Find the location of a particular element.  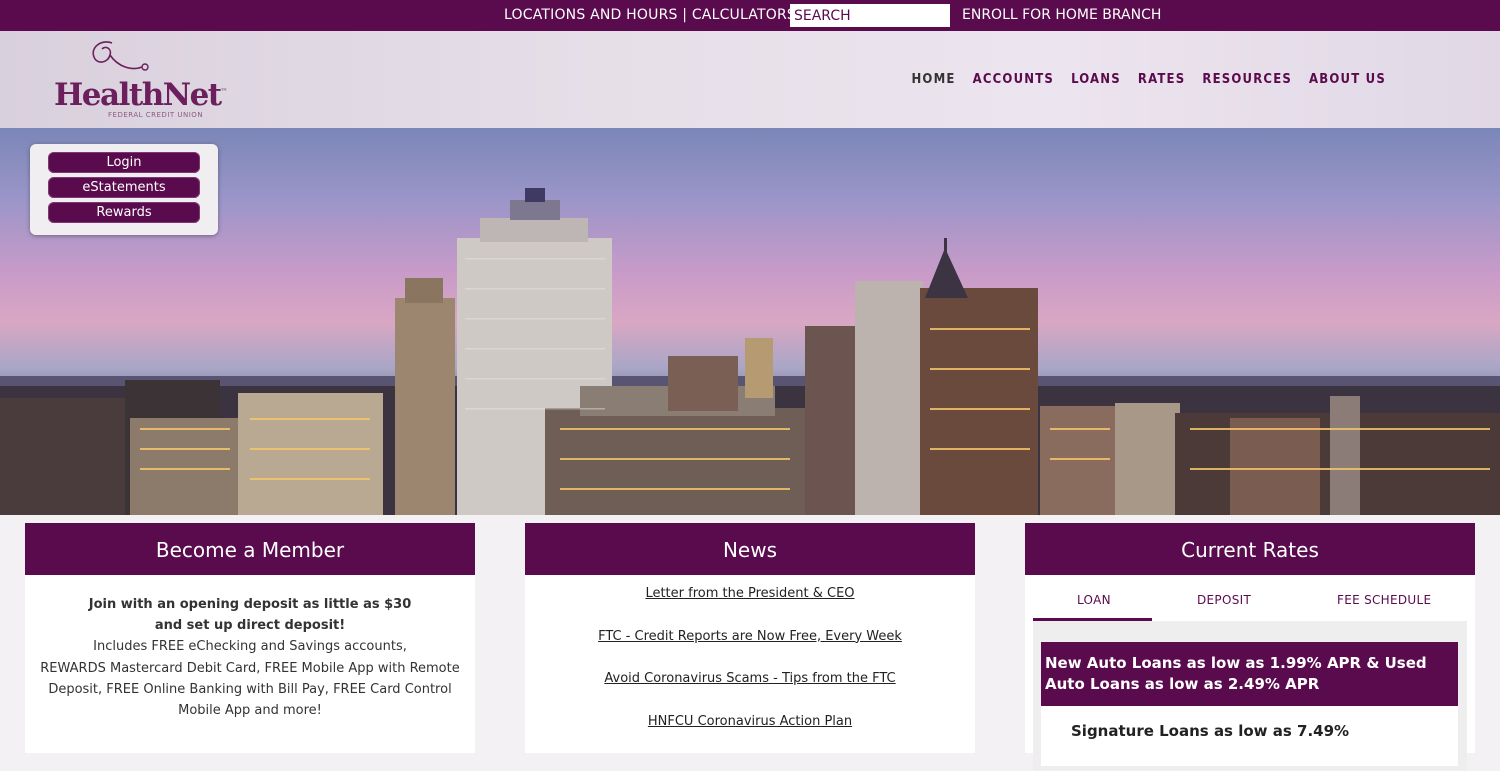

nav-resources: RESOURCES is located at coordinates (1247, 79).